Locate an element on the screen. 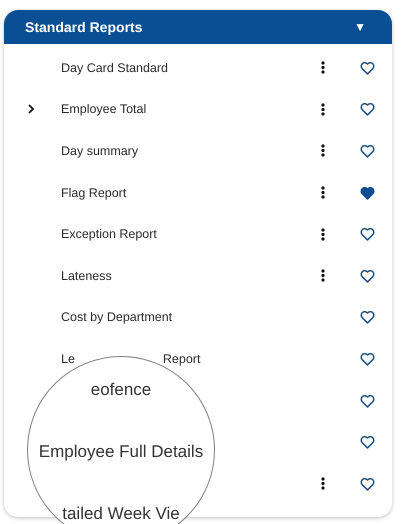  collapse-toggle: ▼ is located at coordinates (360, 27).